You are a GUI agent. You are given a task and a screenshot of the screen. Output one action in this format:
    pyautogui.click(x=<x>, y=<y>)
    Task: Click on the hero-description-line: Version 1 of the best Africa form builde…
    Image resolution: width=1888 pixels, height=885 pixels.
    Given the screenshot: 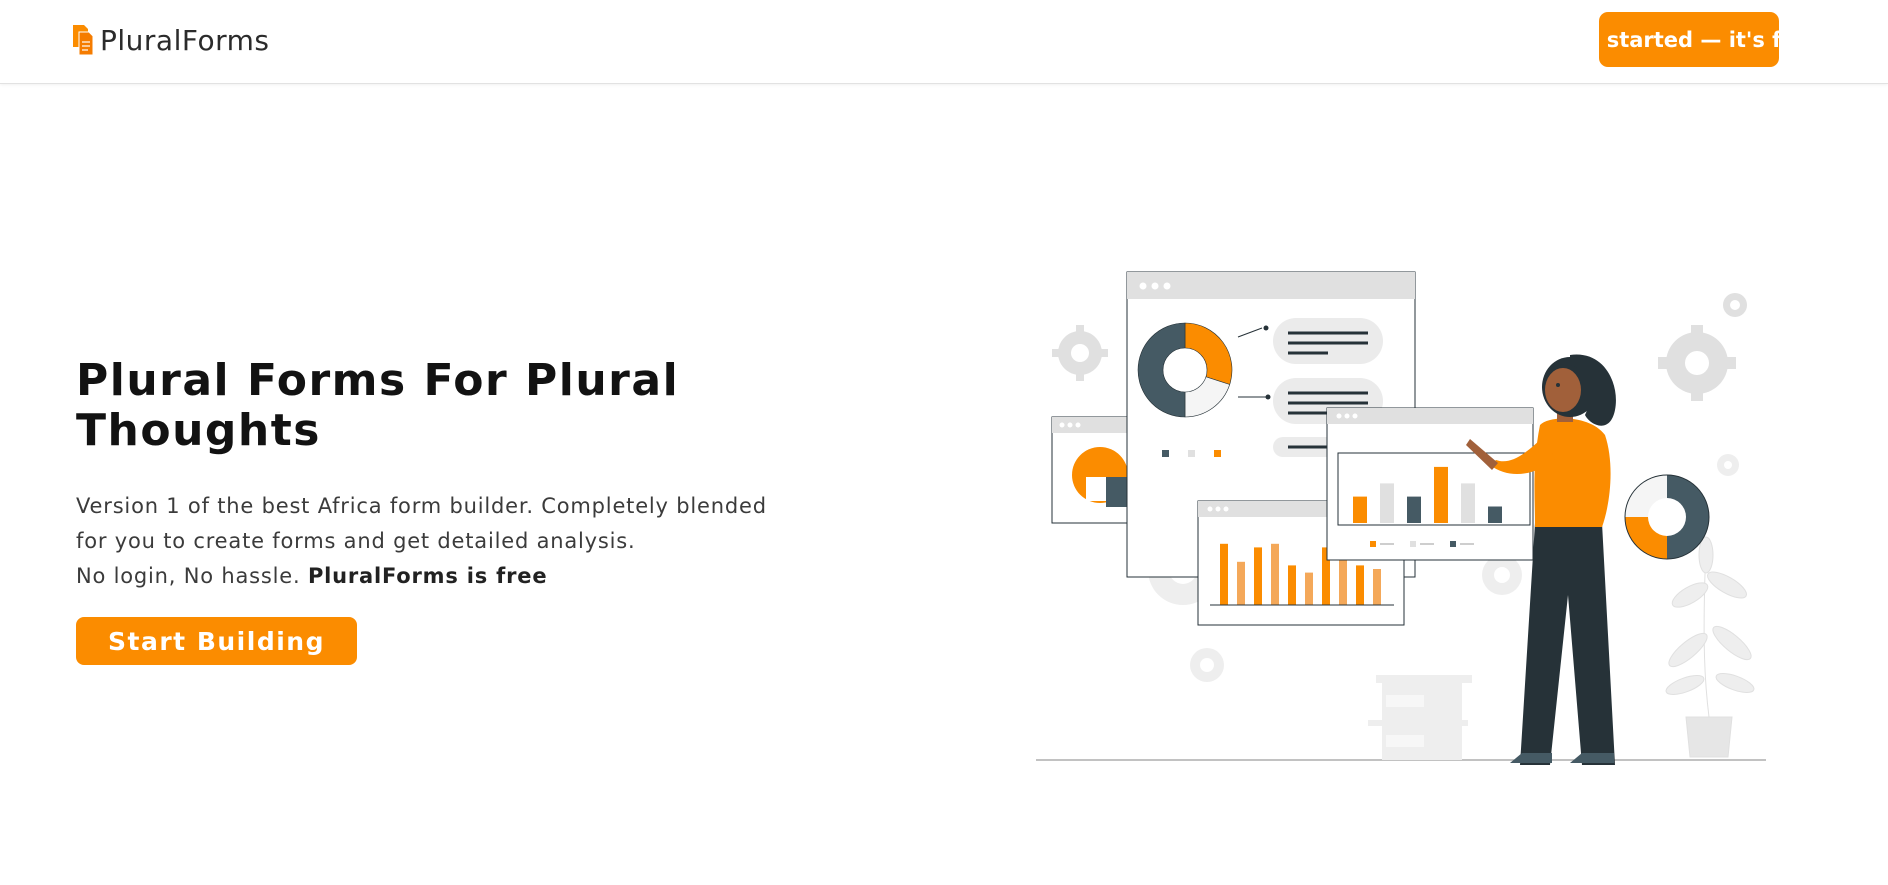 What is the action you would take?
    pyautogui.click(x=421, y=506)
    